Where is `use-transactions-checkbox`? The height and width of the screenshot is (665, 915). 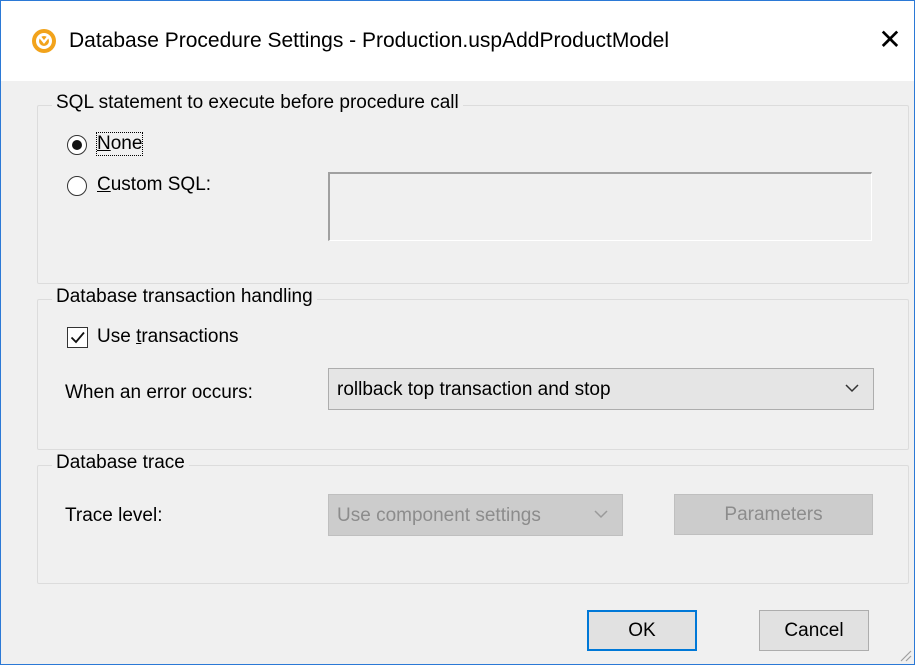 use-transactions-checkbox is located at coordinates (77, 337).